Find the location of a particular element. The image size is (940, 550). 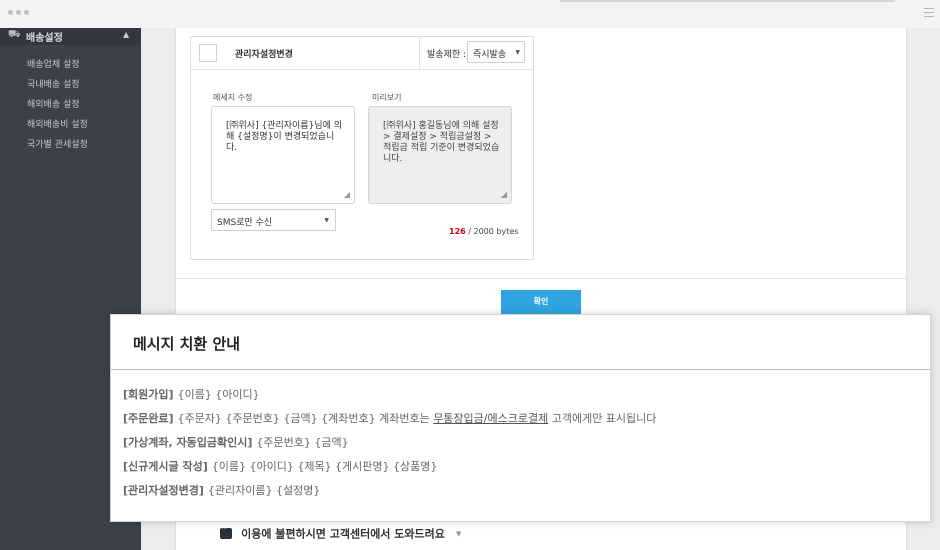

hamburger-menu-icon is located at coordinates (929, 13).